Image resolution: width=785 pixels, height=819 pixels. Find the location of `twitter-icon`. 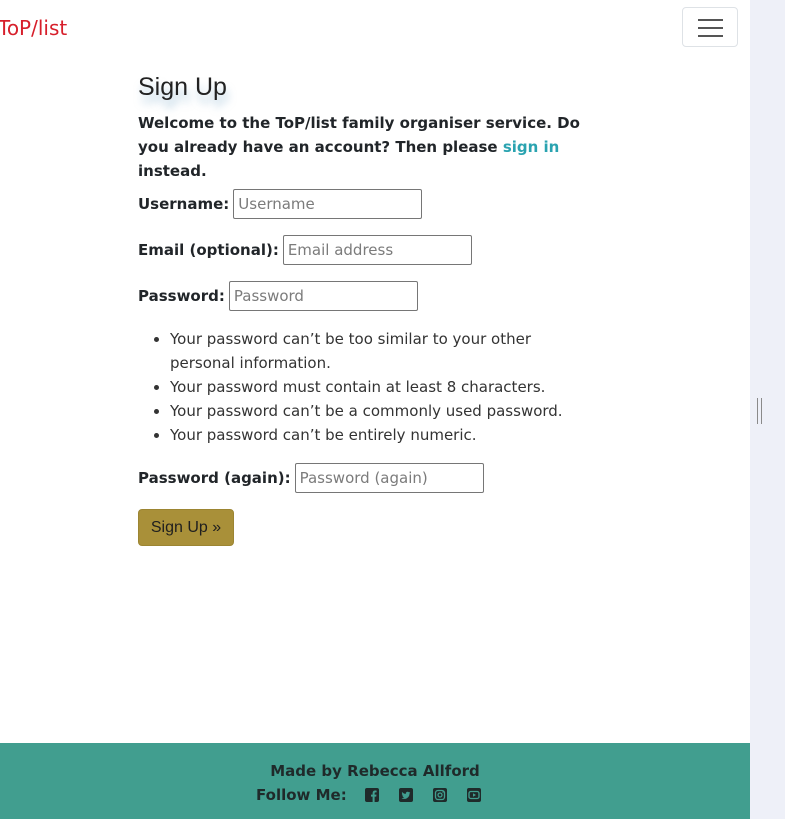

twitter-icon is located at coordinates (405, 795).